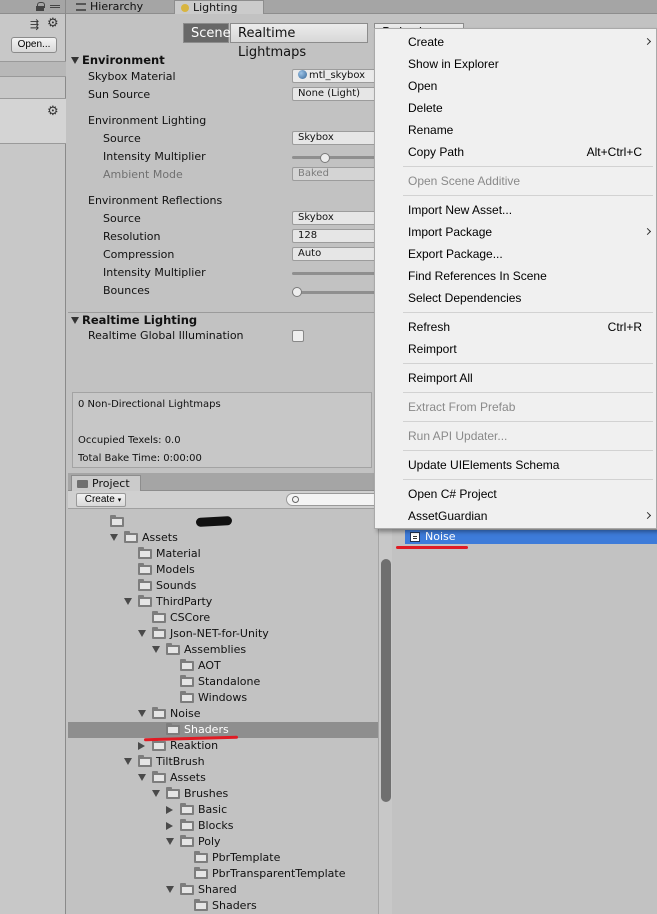 This screenshot has width=657, height=914. Describe the element at coordinates (515, 42) in the screenshot. I see `menu-item-create: Create` at that location.